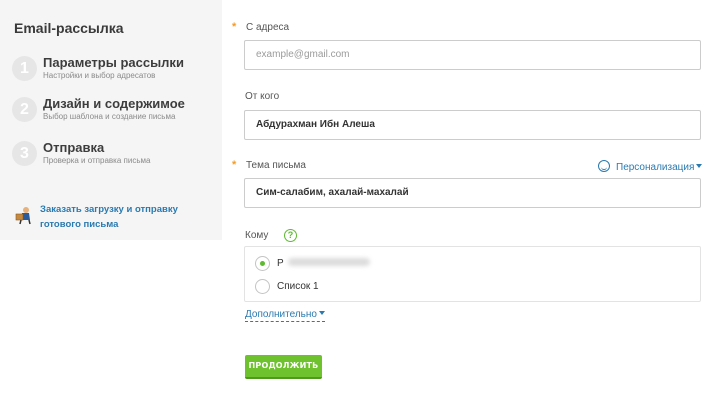 This screenshot has width=725, height=393. I want to click on continue-button: ПРОДОЛЖИТЬ, so click(283, 367).